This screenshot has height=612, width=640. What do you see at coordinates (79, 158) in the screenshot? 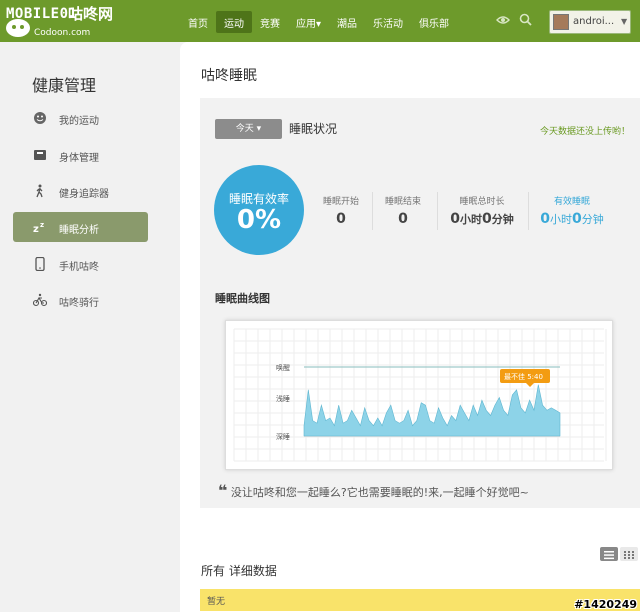
I see `sidebar-item-label: 身体管理` at bounding box center [79, 158].